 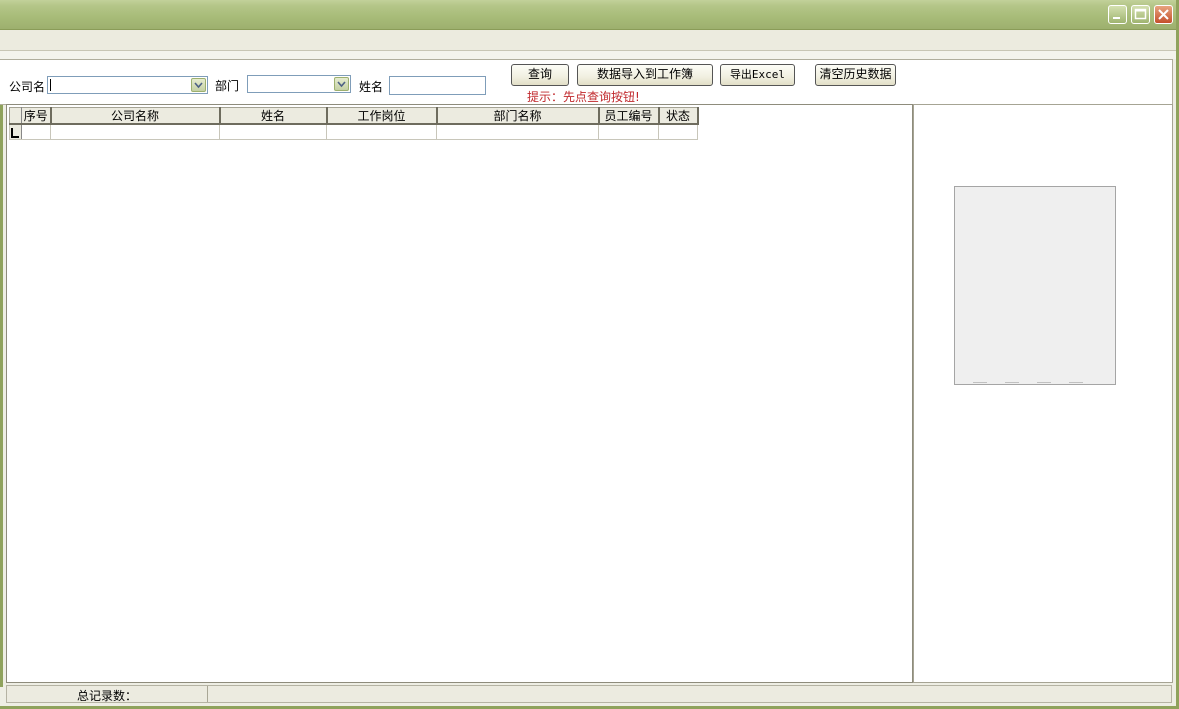 What do you see at coordinates (583, 97) in the screenshot?
I see `hint-text: 提示：先点查询按钮!` at bounding box center [583, 97].